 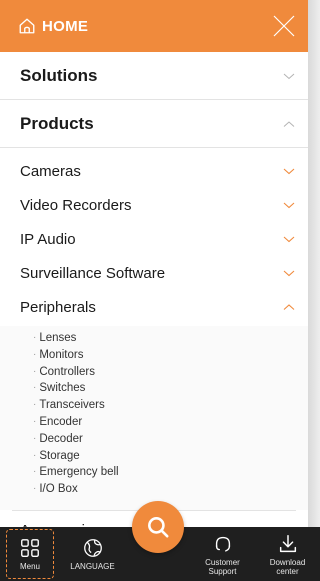 I want to click on background-edge, so click(x=314, y=290).